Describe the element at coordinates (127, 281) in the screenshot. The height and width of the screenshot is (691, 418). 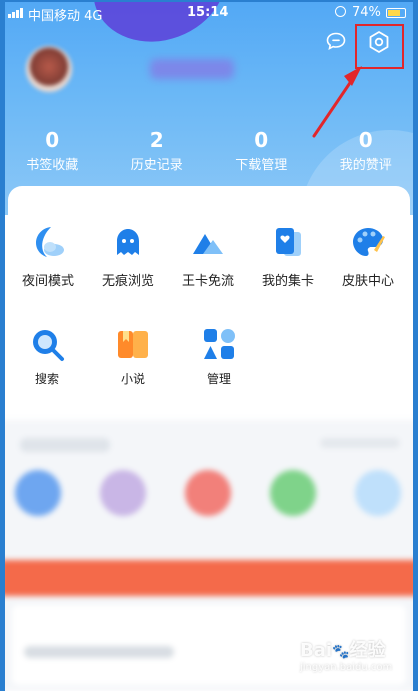
I see `tool-label: 无痕浏览` at that location.